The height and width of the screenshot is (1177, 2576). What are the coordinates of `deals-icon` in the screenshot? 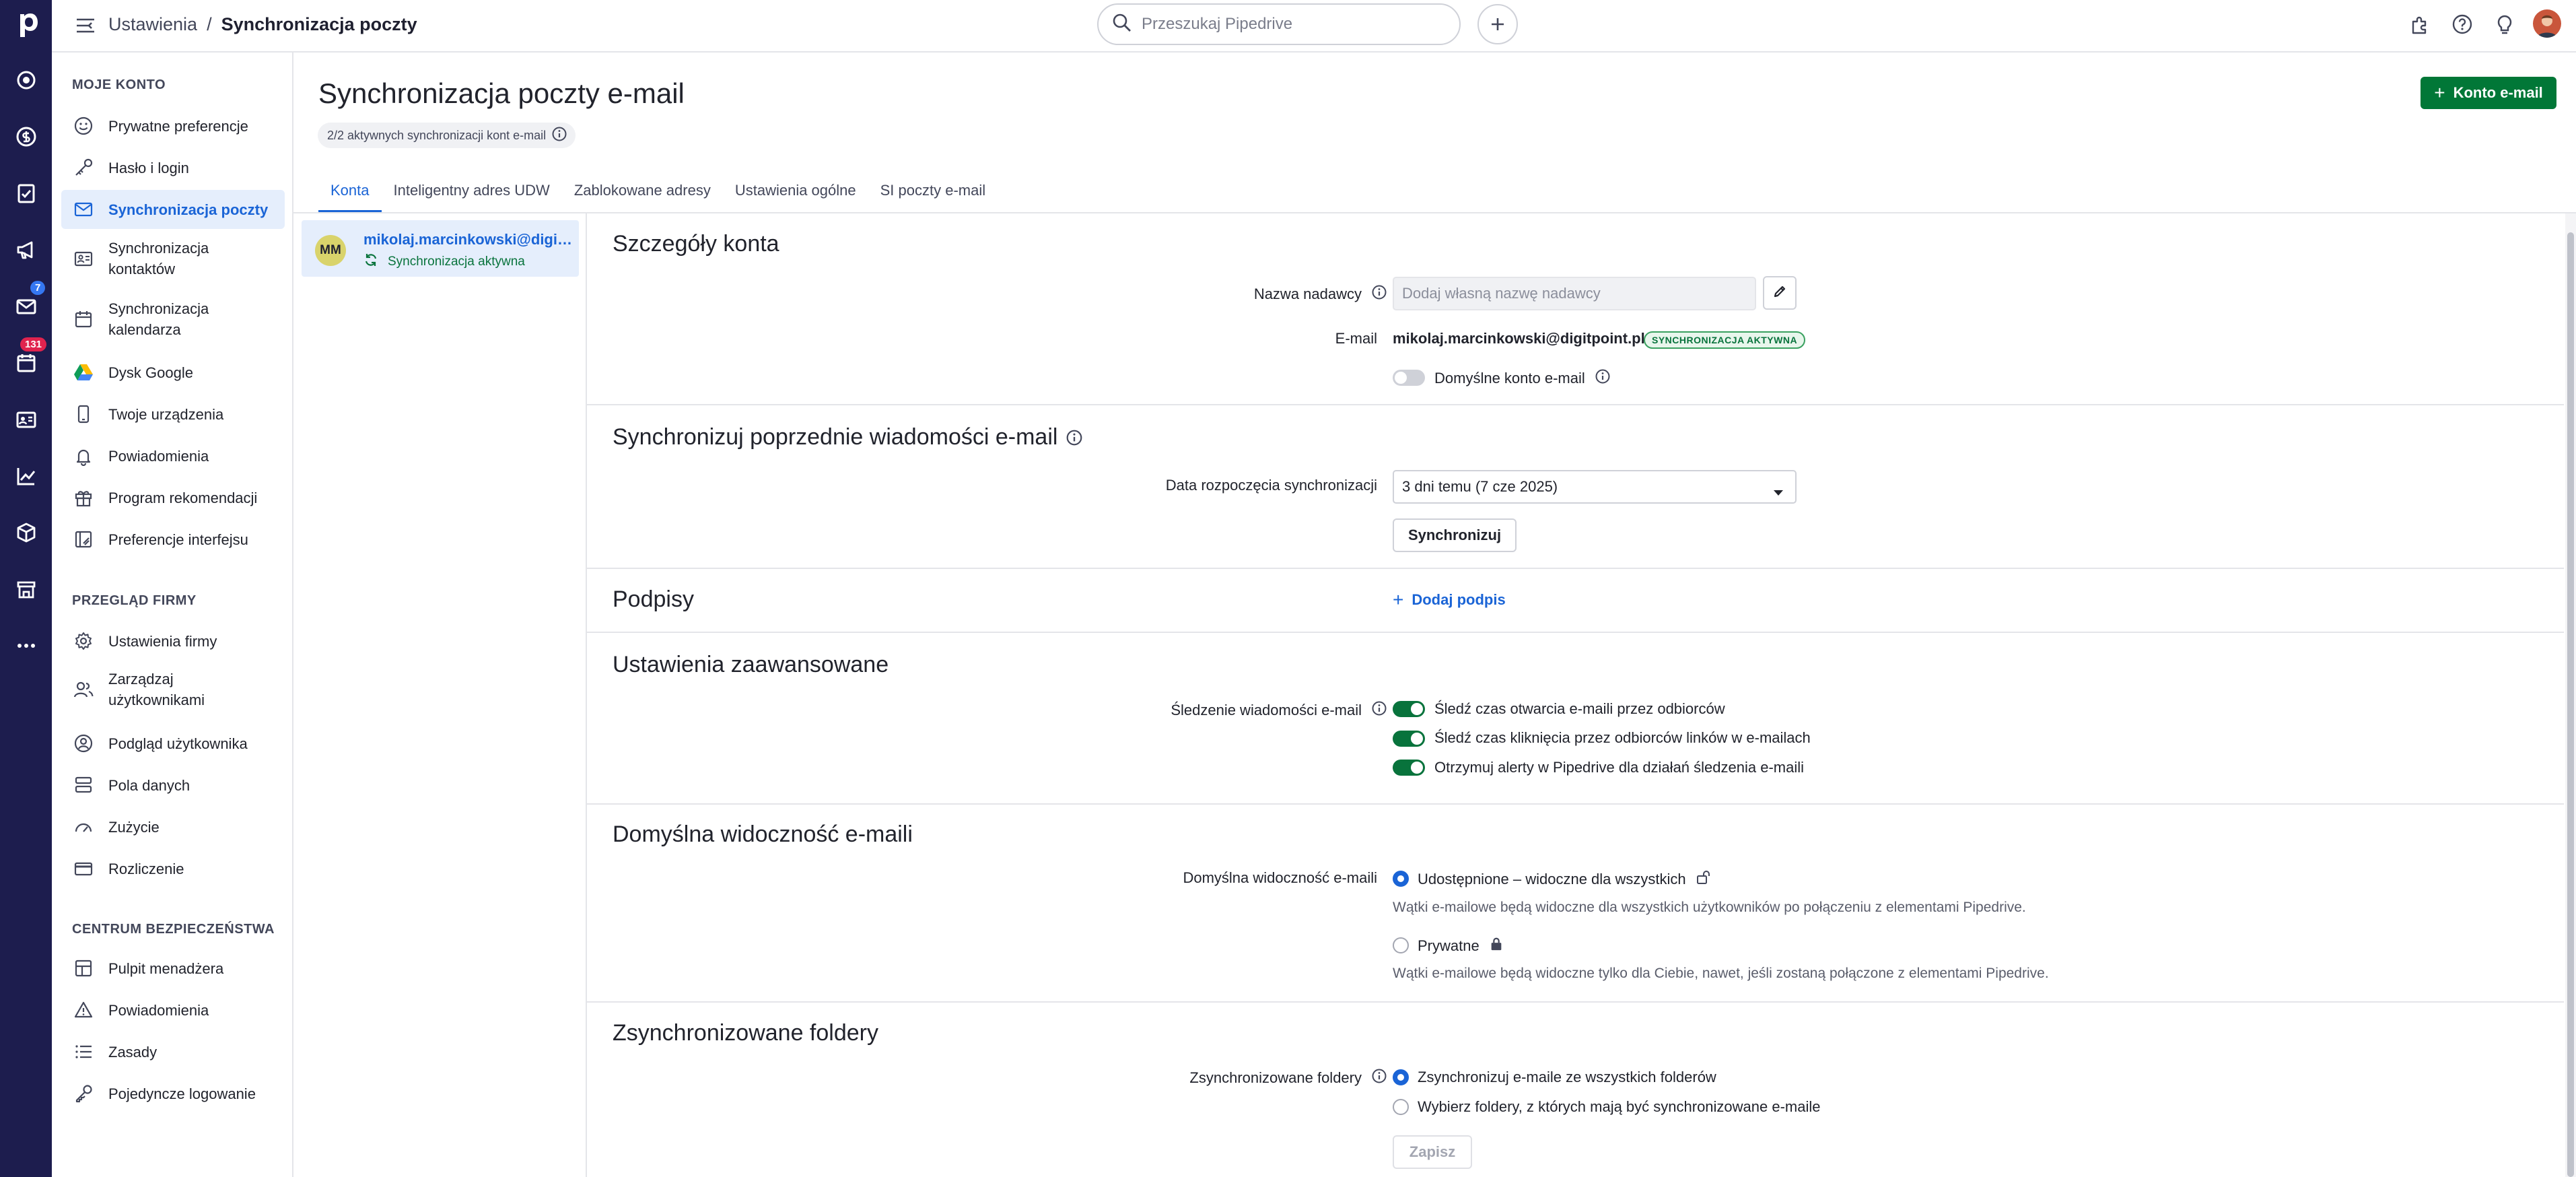 It's located at (26, 136).